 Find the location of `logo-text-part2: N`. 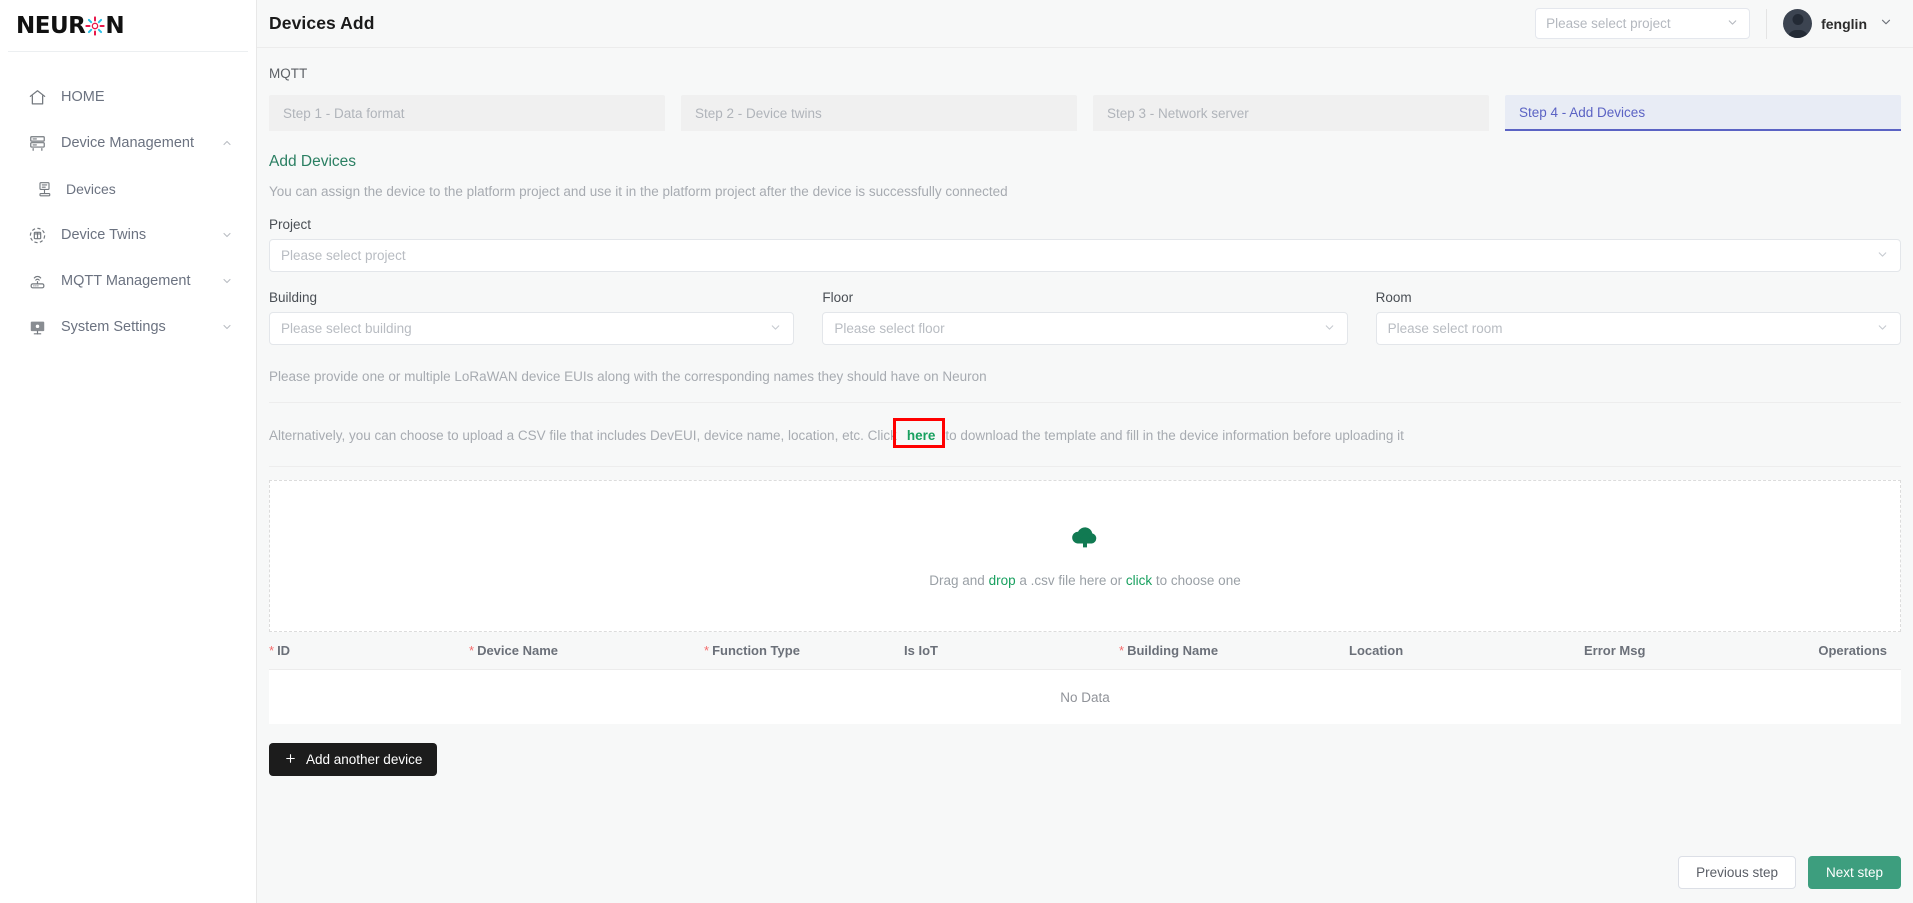

logo-text-part2: N is located at coordinates (115, 25).